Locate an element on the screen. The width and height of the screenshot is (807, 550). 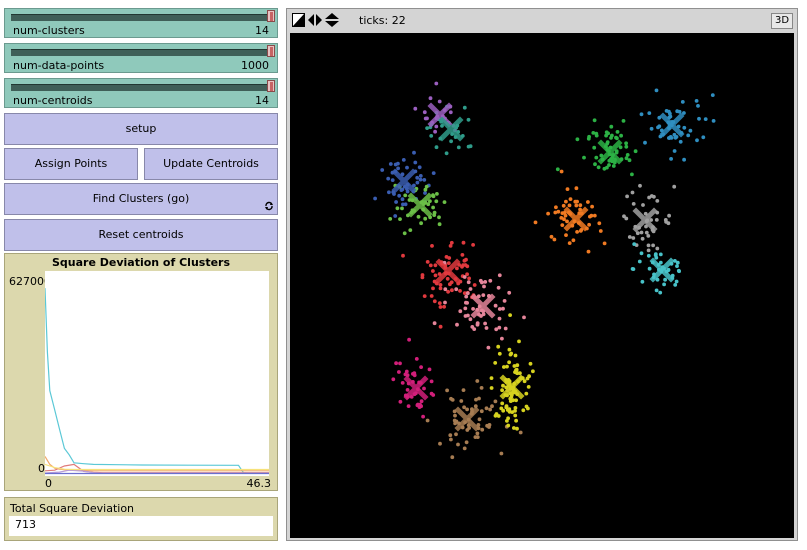
setup-button: setup is located at coordinates (141, 129).